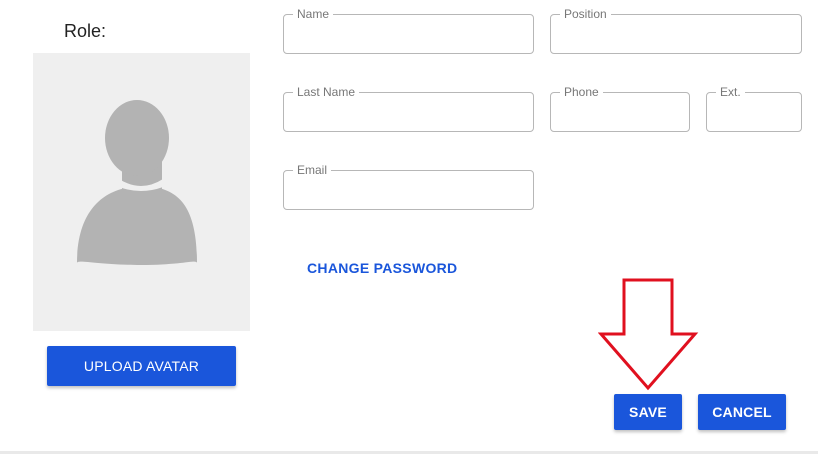  I want to click on position-field: Position, so click(676, 30).